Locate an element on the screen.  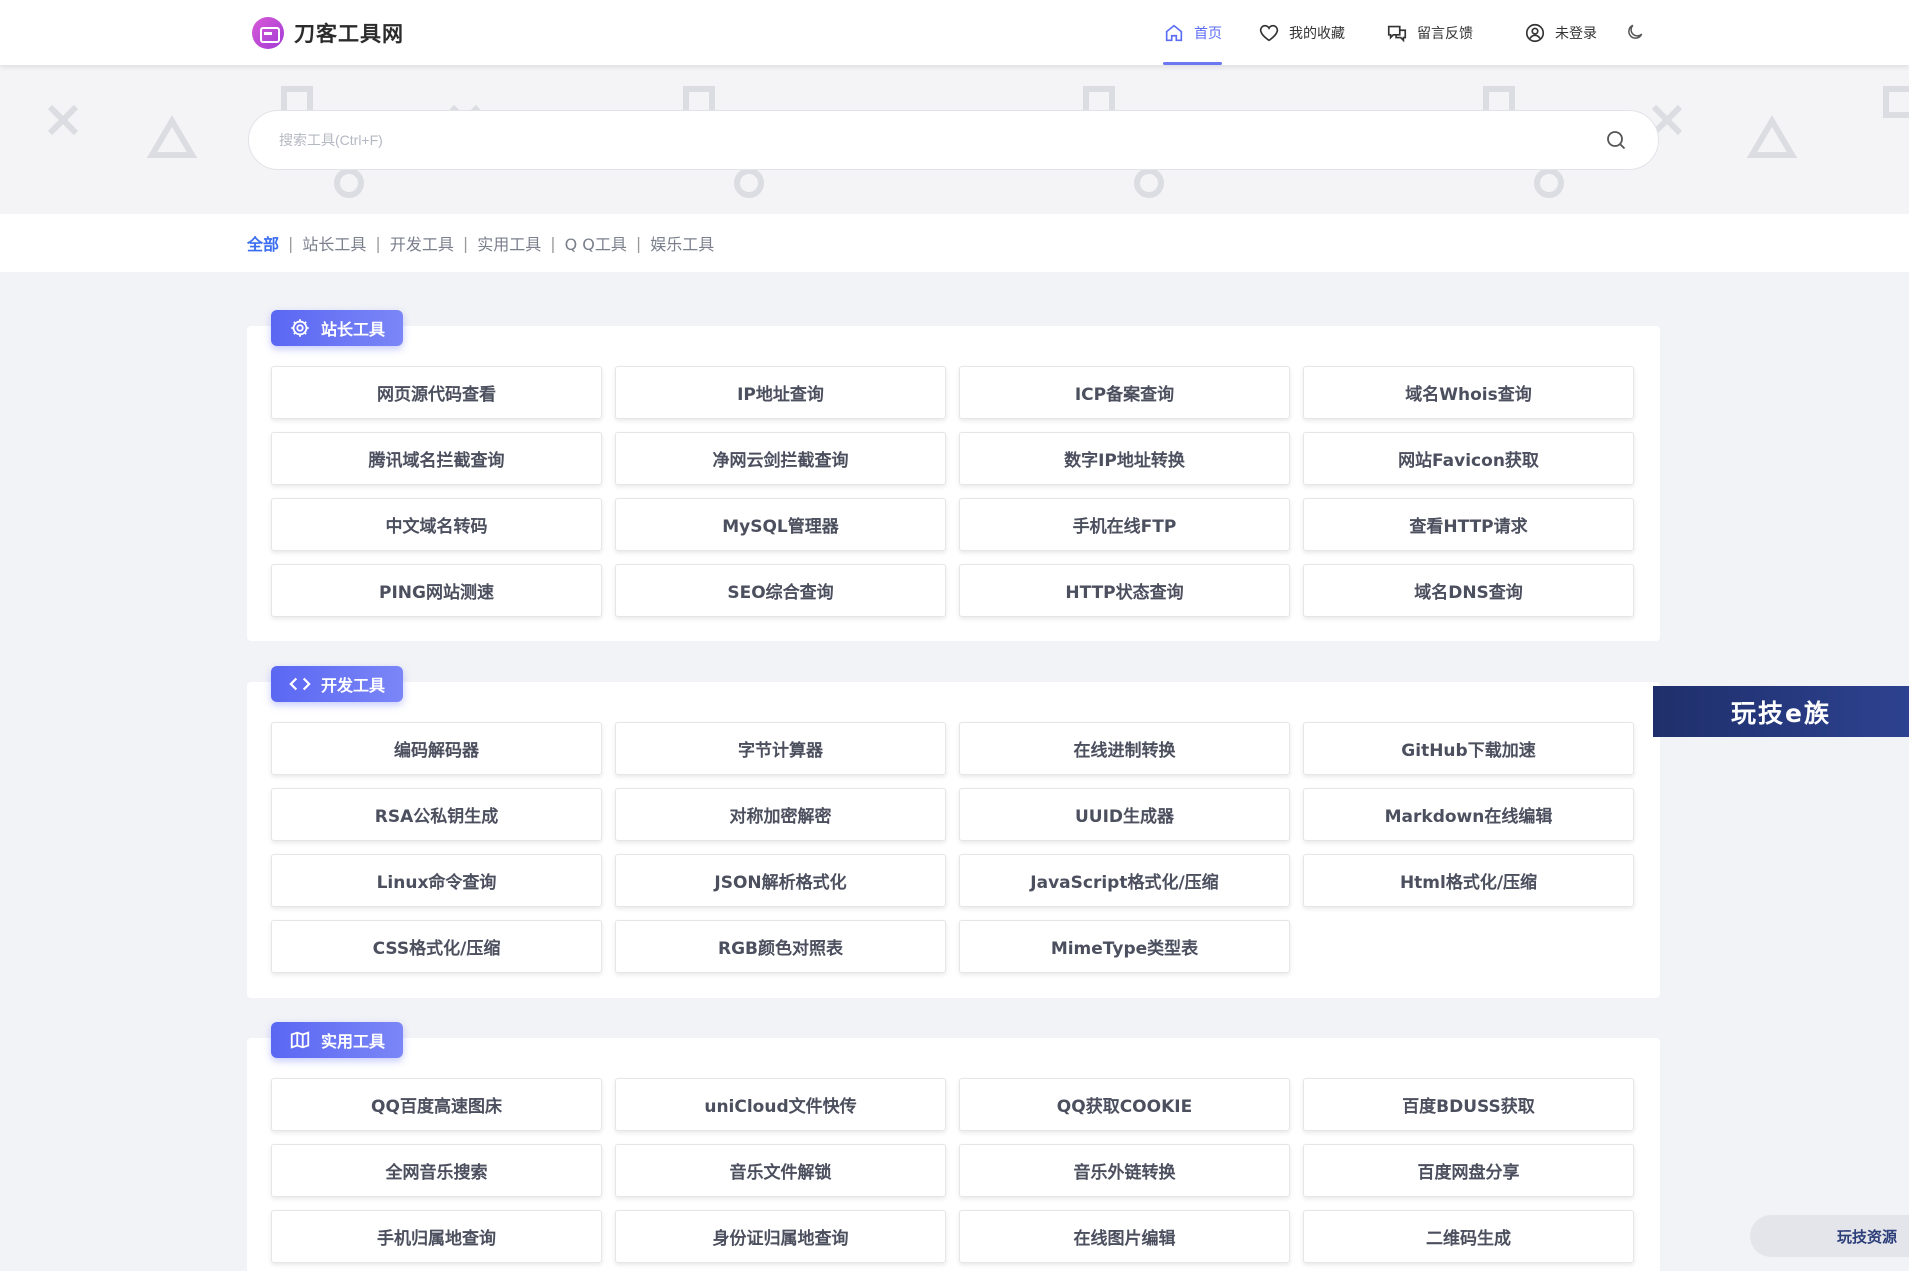
tool-card: RGB颜色对照表 is located at coordinates (780, 946).